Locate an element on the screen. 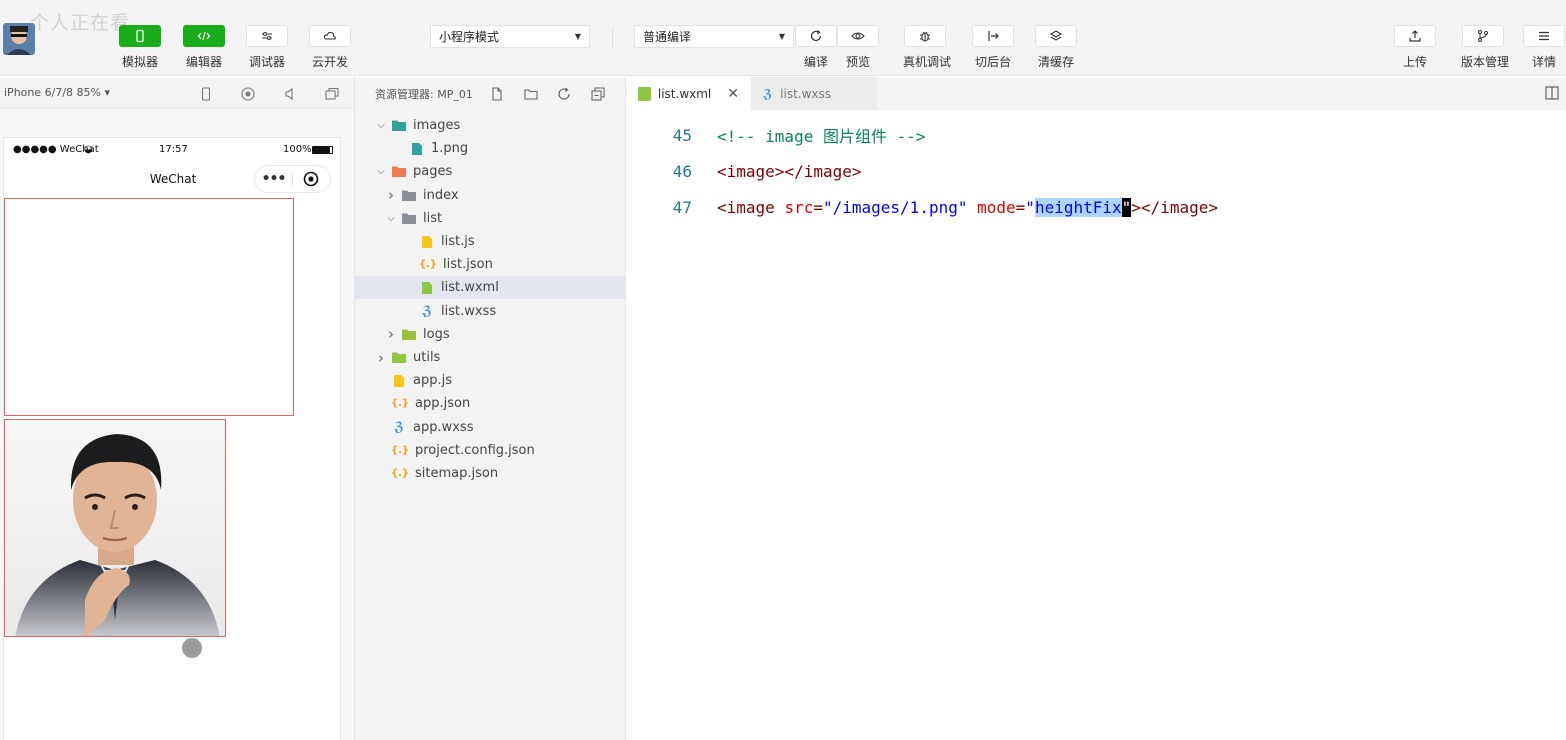  tab-label: list.wxml is located at coordinates (684, 93).